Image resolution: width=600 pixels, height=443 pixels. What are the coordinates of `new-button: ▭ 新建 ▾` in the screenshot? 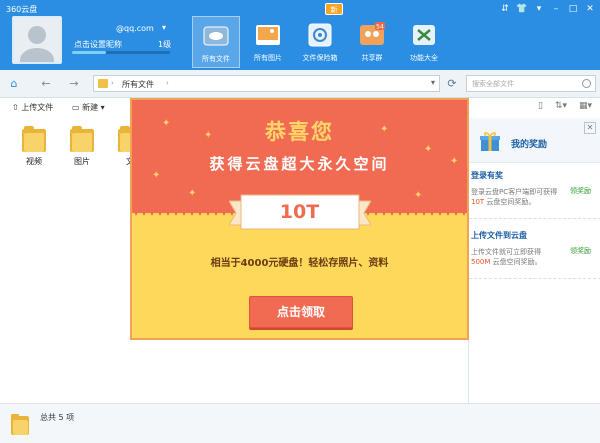 It's located at (88, 107).